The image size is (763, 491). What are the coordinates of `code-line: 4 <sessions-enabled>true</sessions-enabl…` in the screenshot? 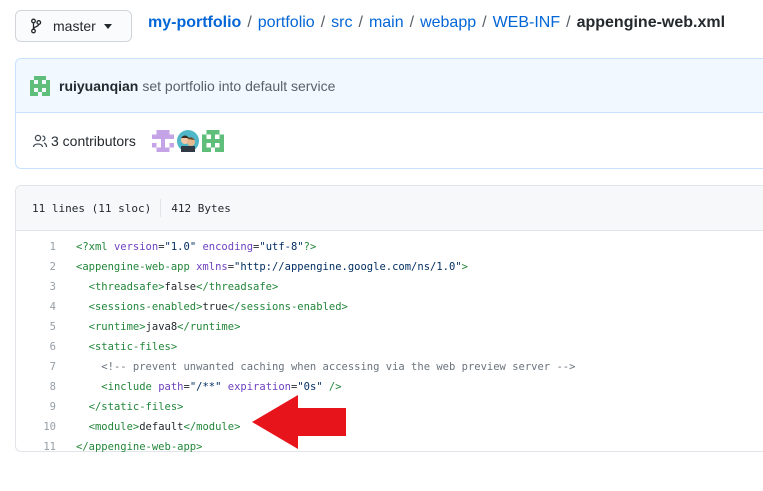 It's located at (389, 307).